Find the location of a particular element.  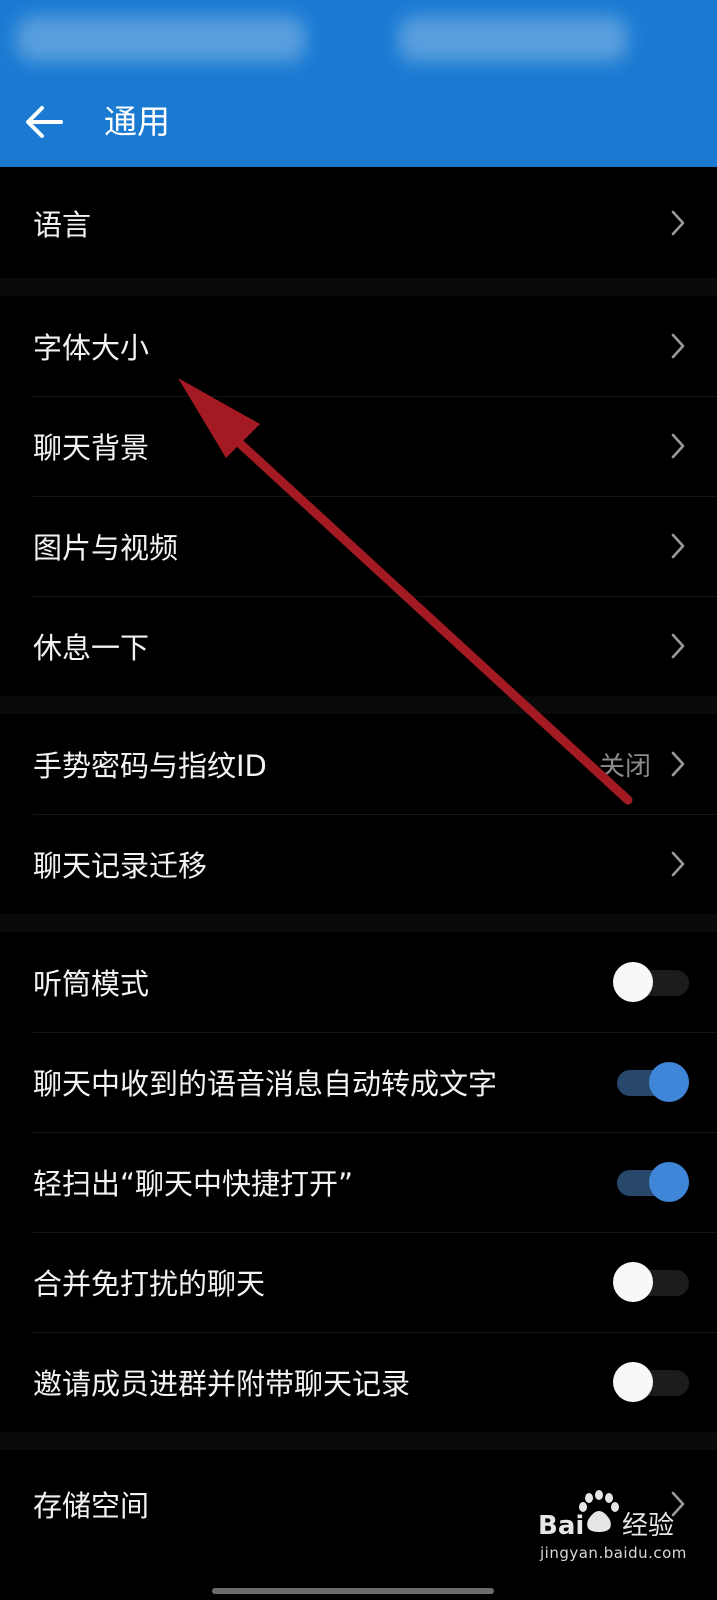

settings-item-label: 聊天记录迁移 is located at coordinates (120, 866).